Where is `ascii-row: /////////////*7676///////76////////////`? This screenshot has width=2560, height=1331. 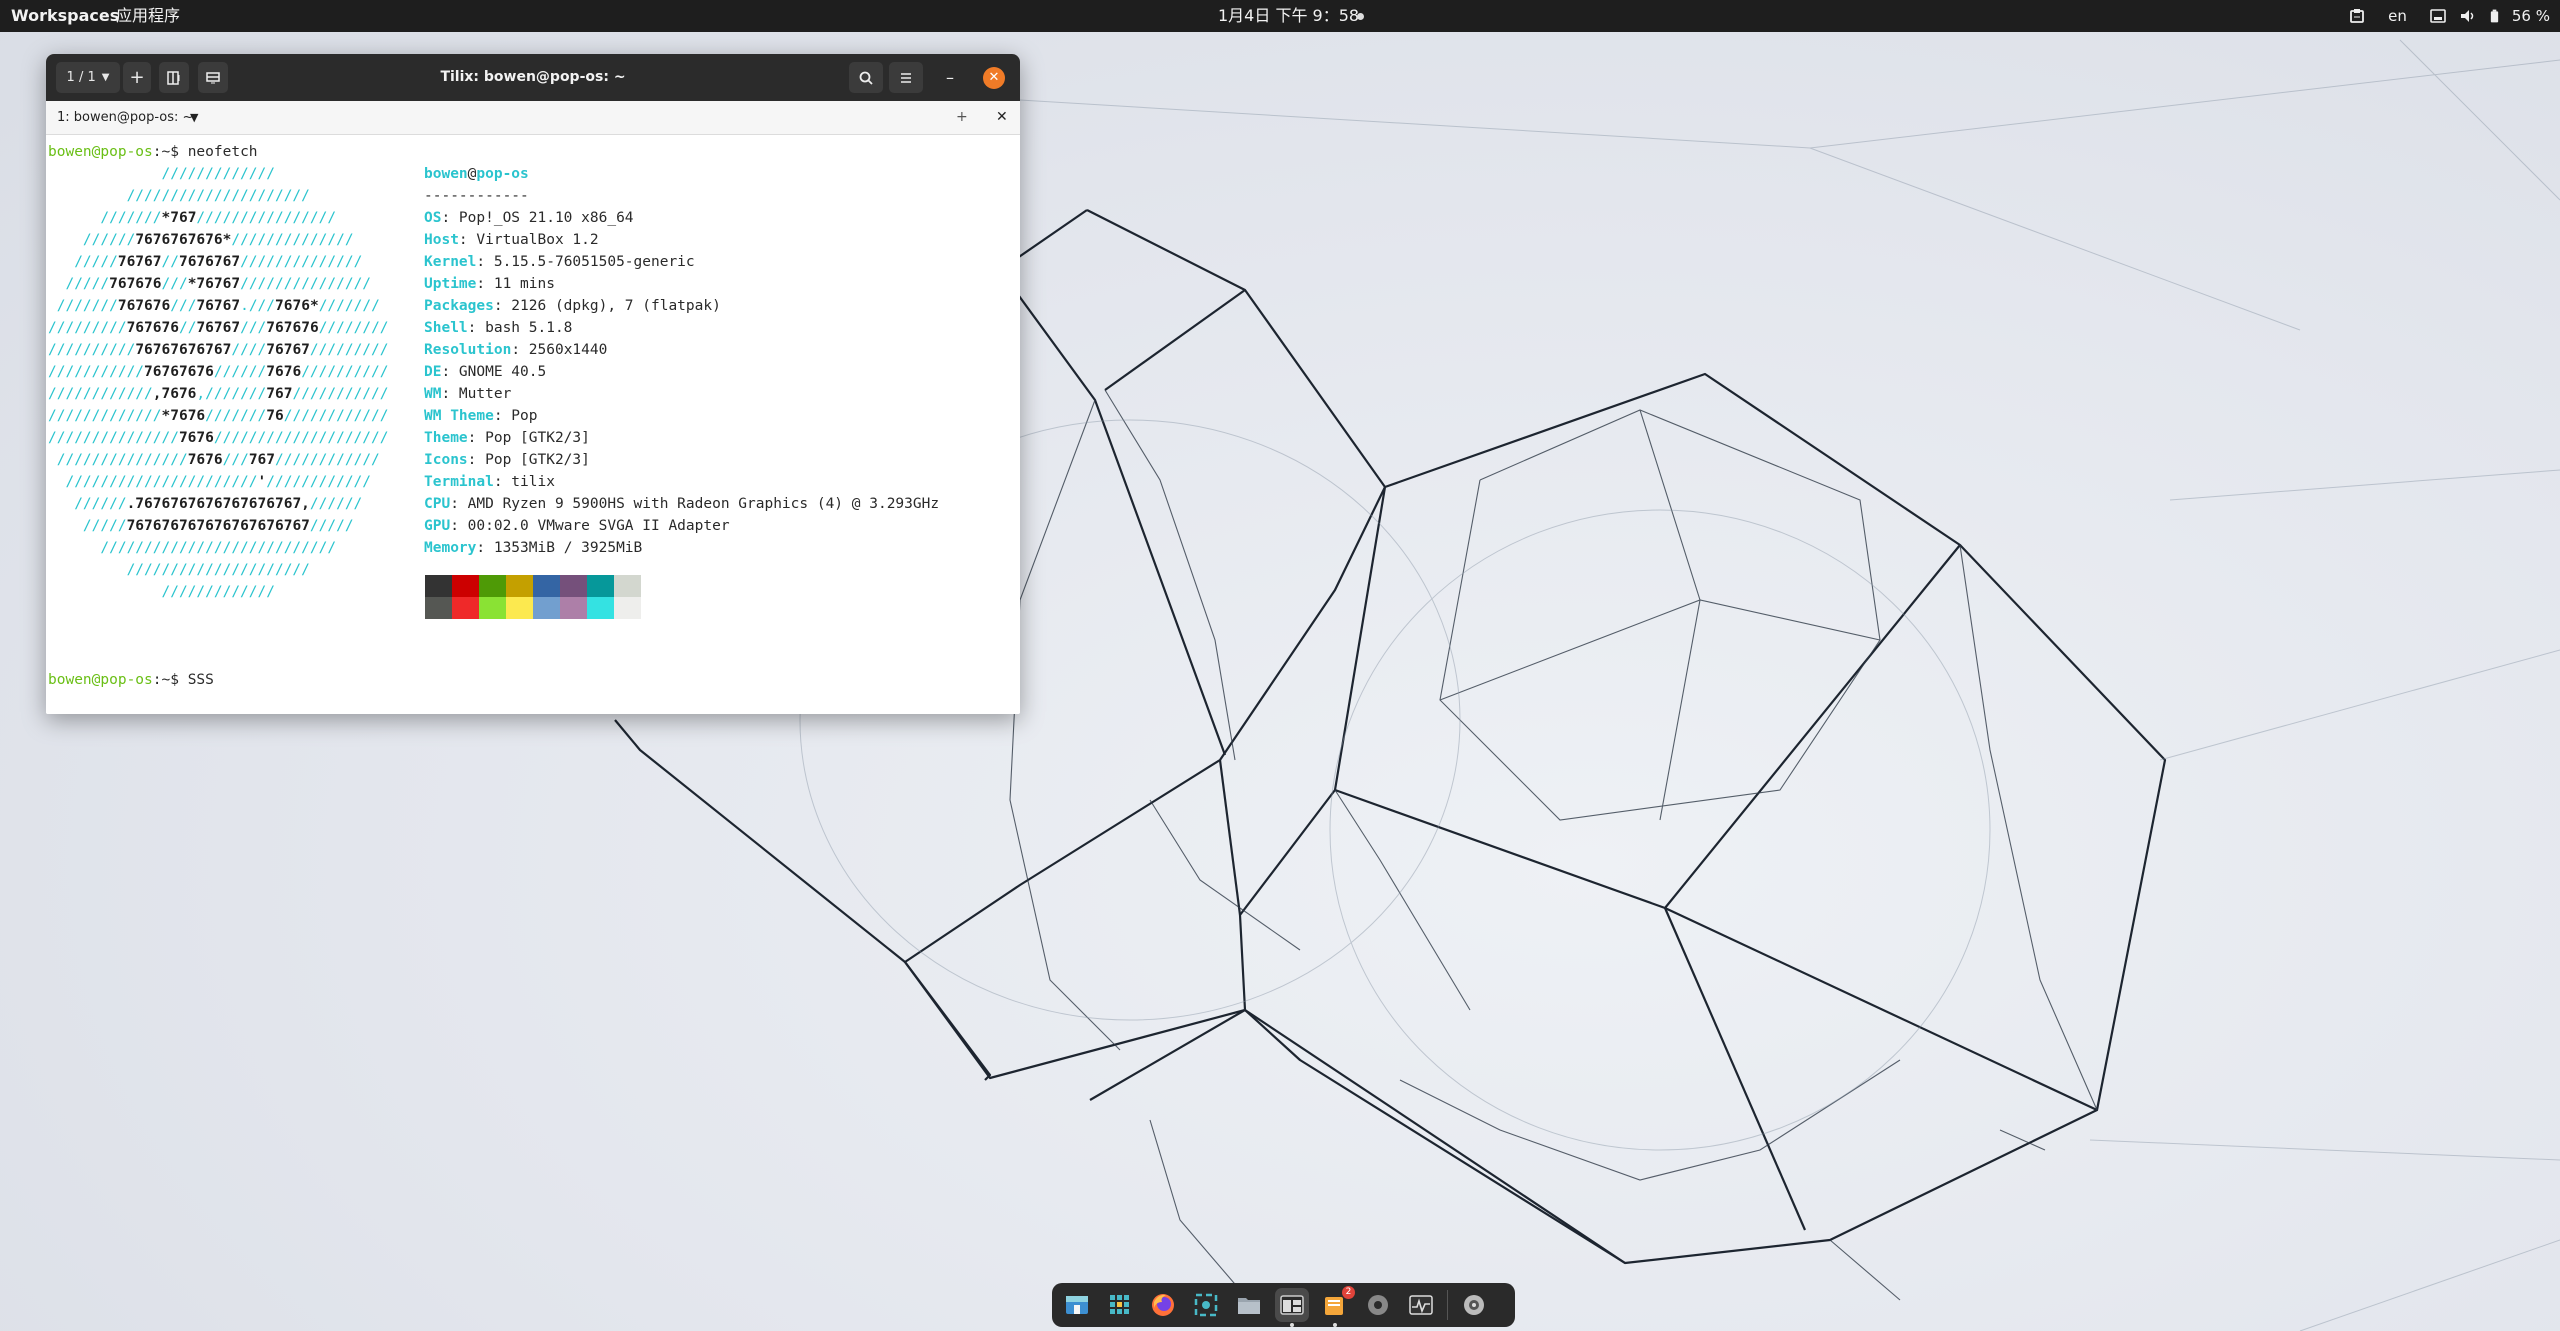
ascii-row: /////////////*7676///////76//////////// is located at coordinates (218, 416).